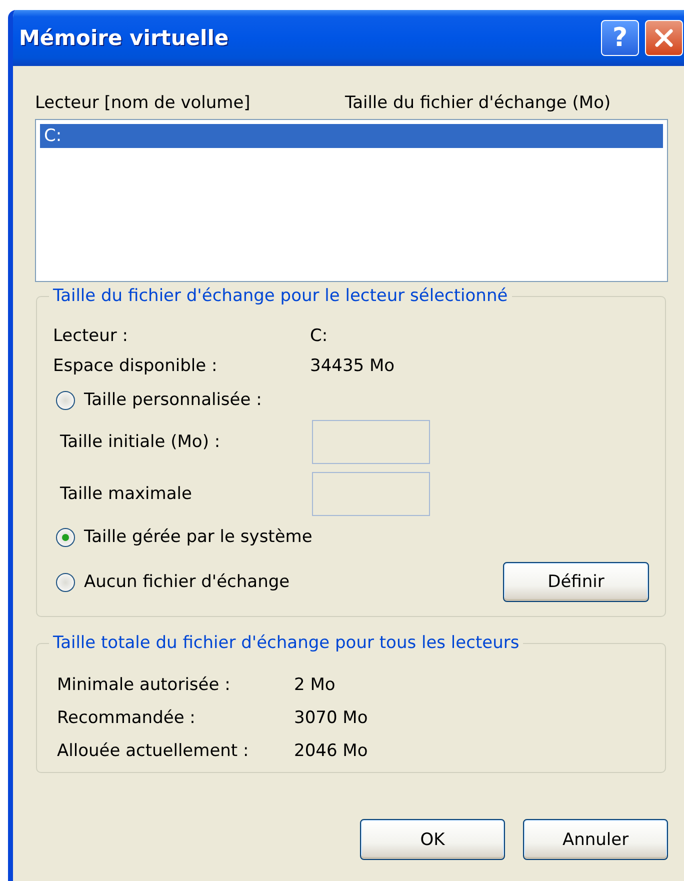 The image size is (684, 881). What do you see at coordinates (91, 336) in the screenshot?
I see `info-label: Lecteur :` at bounding box center [91, 336].